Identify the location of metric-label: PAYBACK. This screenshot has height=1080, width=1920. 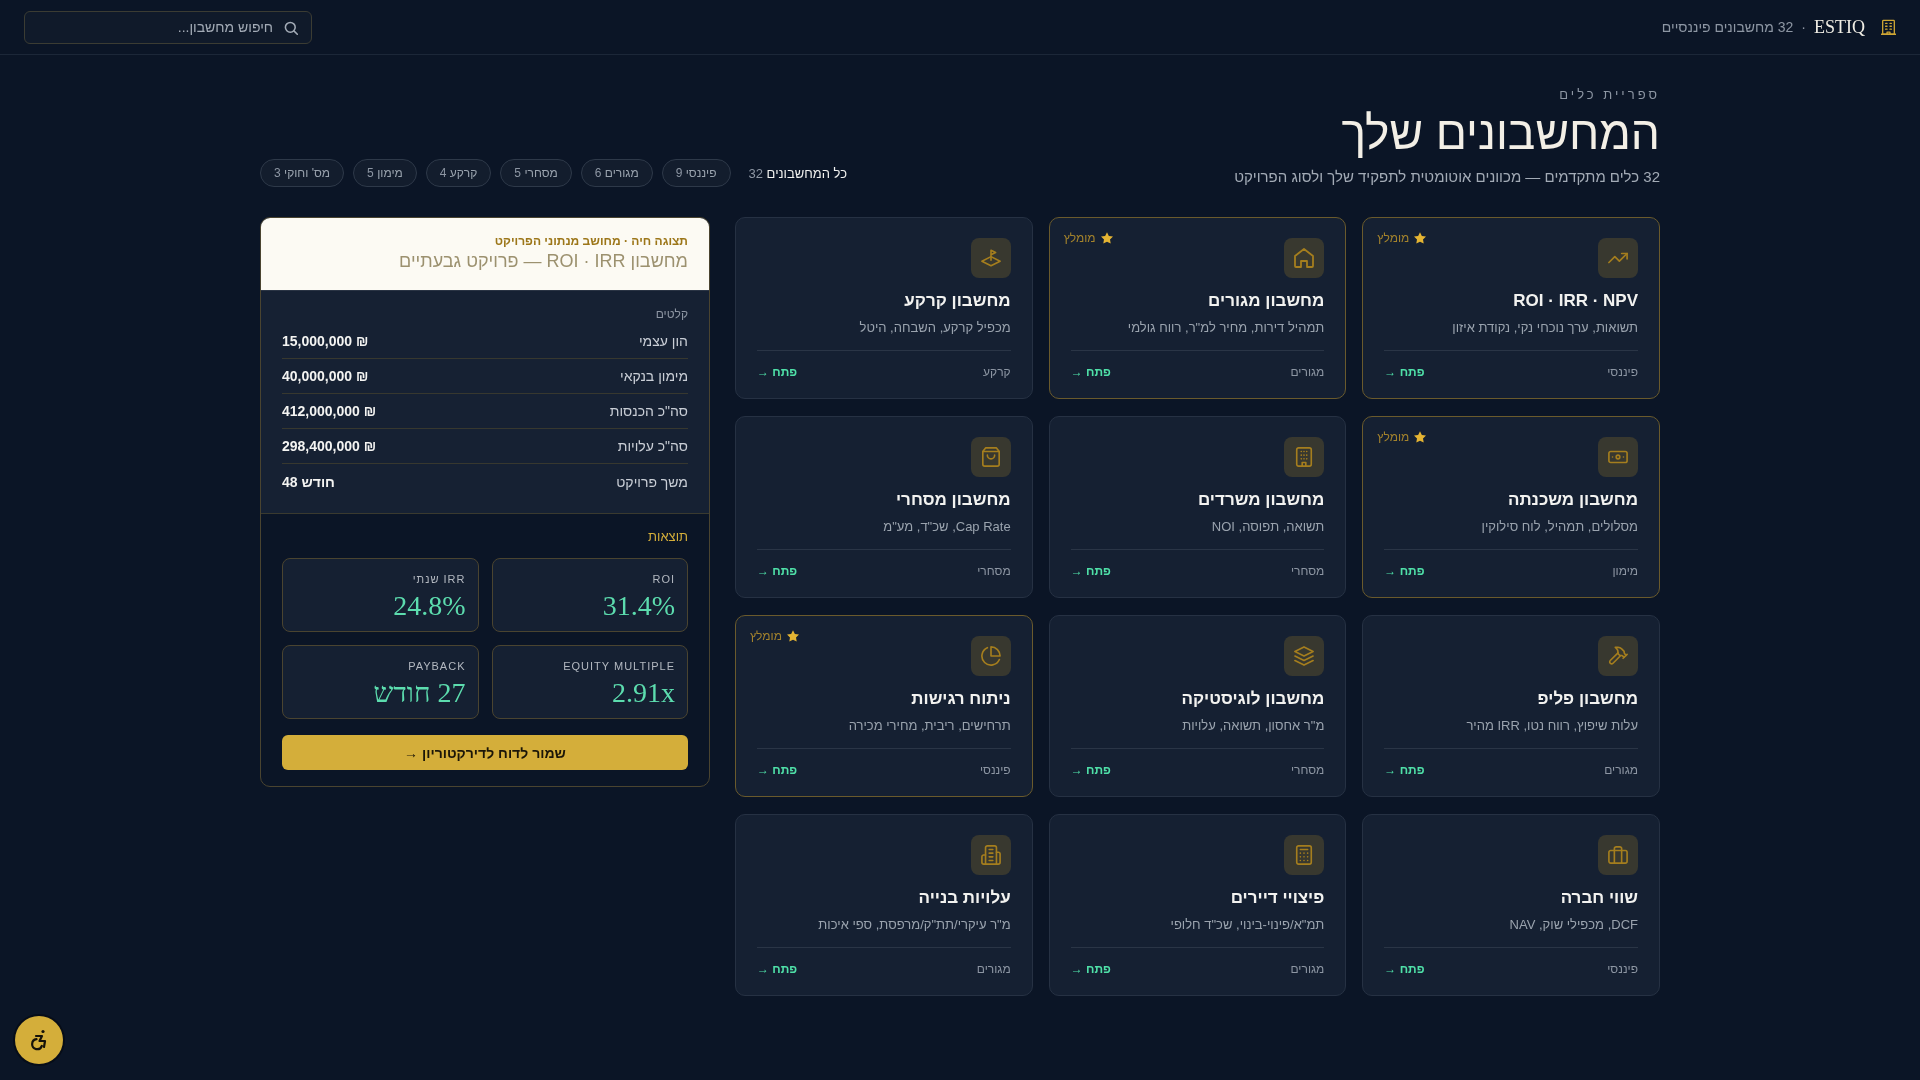
(436, 666).